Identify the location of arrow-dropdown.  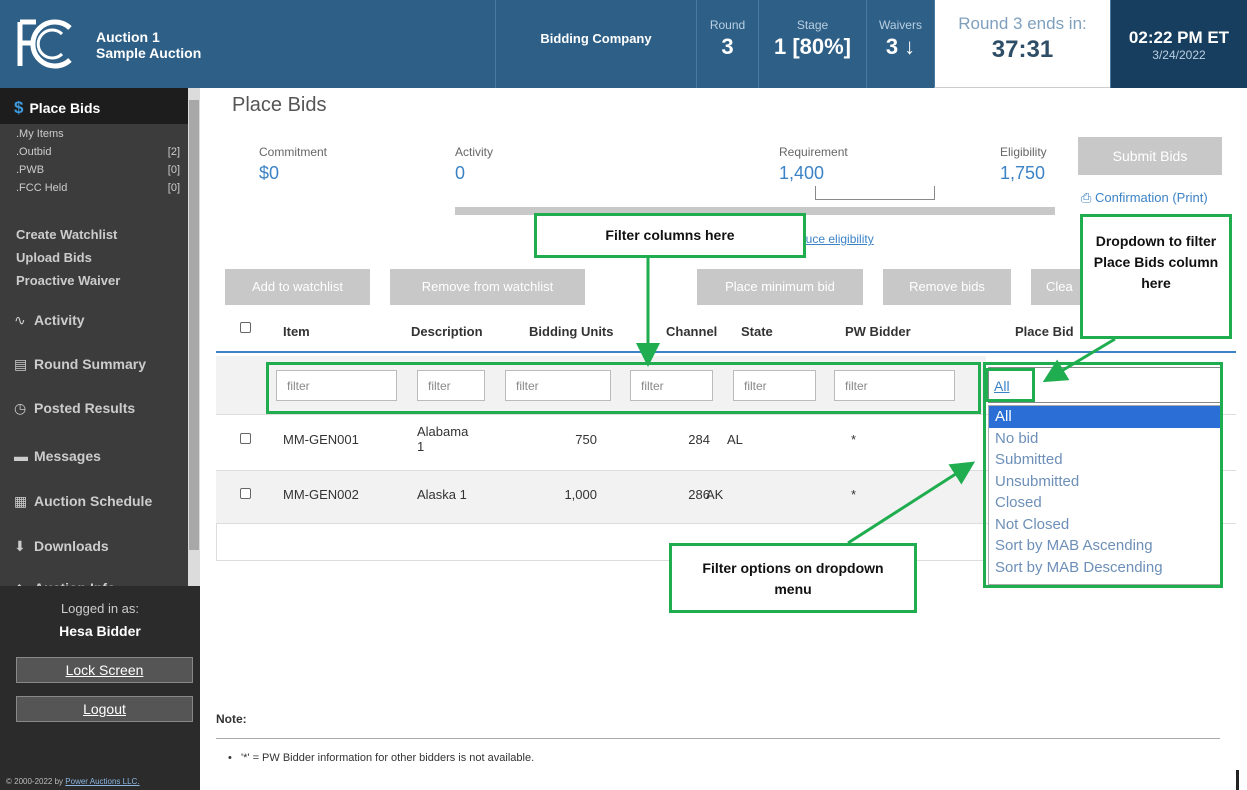
(1079, 360).